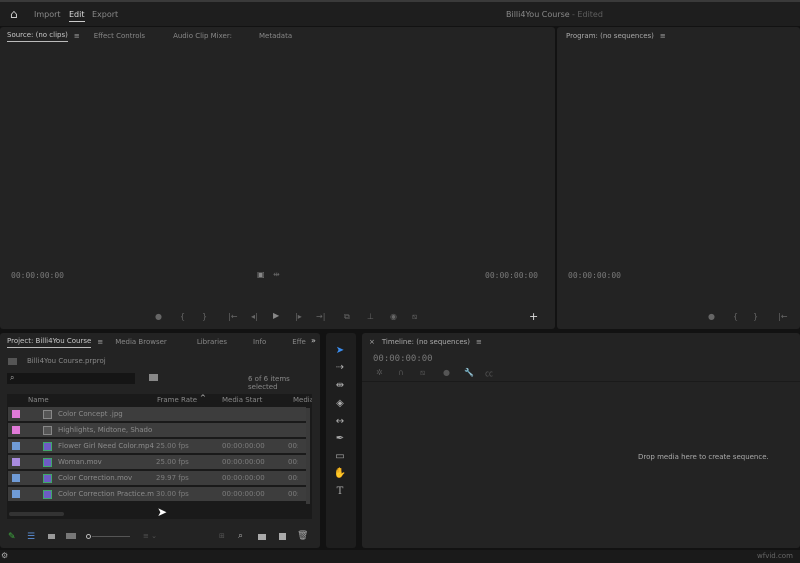 The image size is (800, 563). Describe the element at coordinates (105, 14) in the screenshot. I see `nav-export: Export` at that location.